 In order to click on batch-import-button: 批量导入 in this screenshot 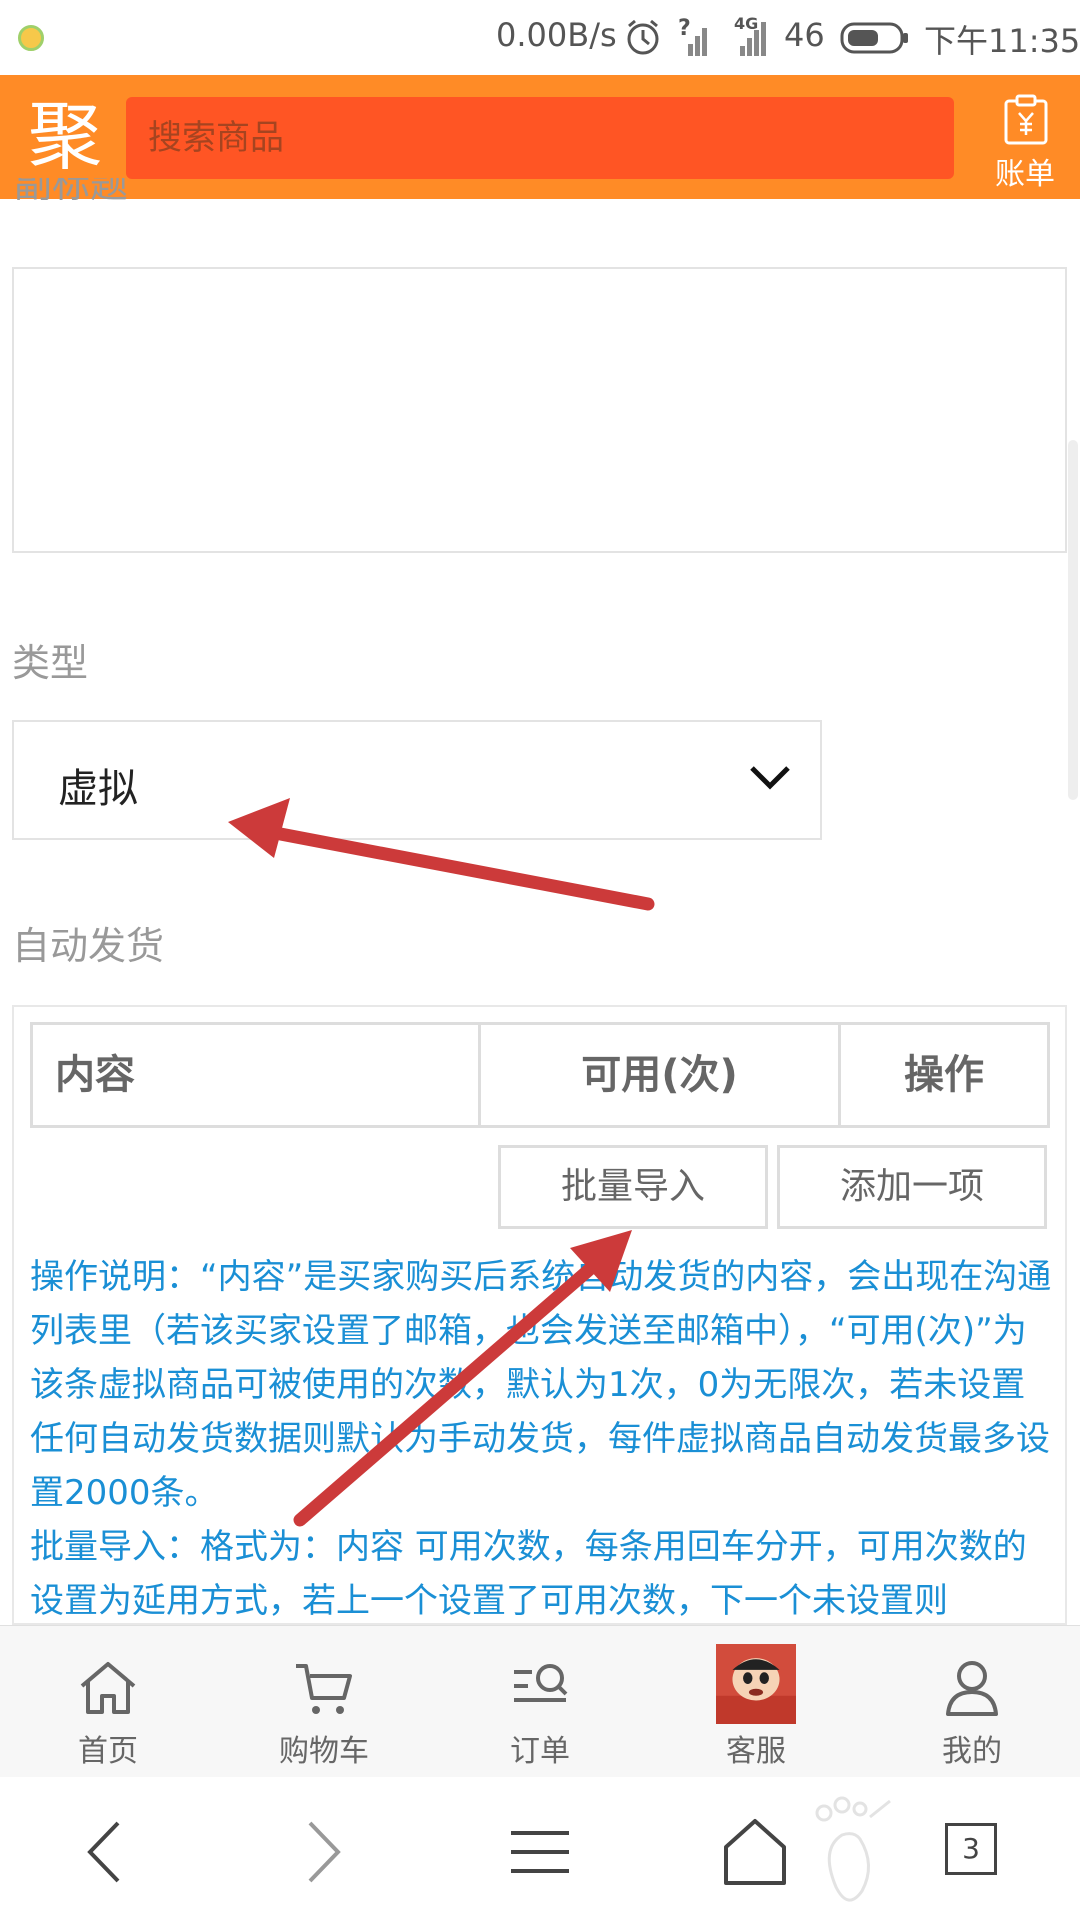, I will do `click(633, 1187)`.